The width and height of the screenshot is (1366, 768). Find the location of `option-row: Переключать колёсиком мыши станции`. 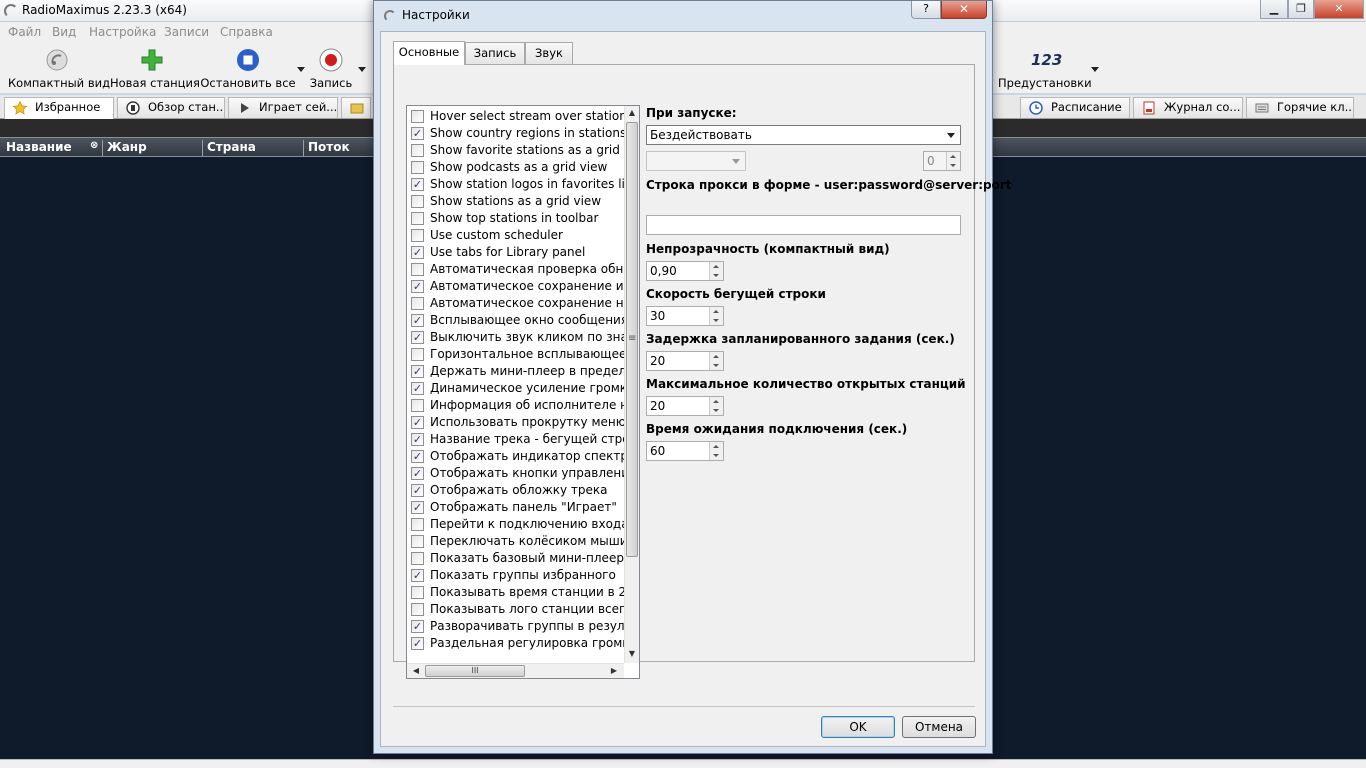

option-row: Переключать колёсиком мыши станции is located at coordinates (518, 541).